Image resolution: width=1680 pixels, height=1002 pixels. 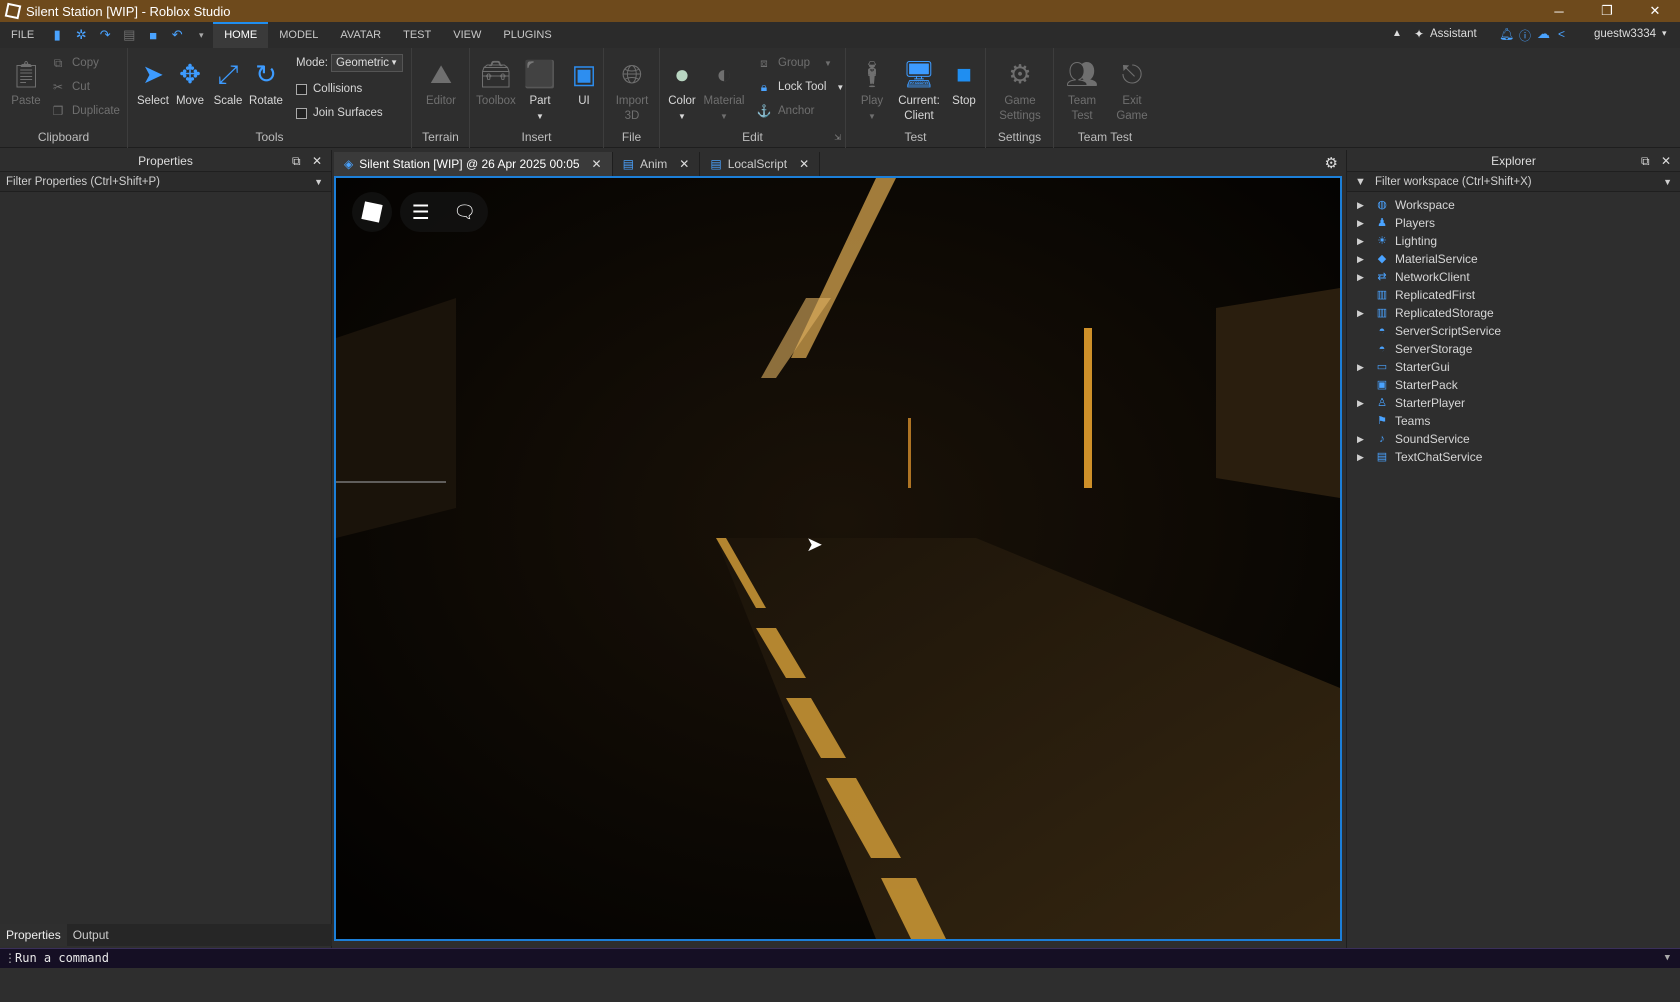 I want to click on command-bar: ⋮ Run a command ▼, so click(x=840, y=958).